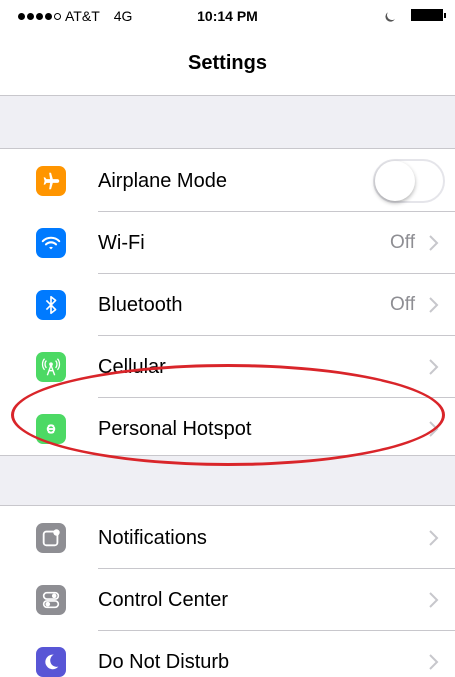  I want to click on highlight-annotation, so click(228, 415).